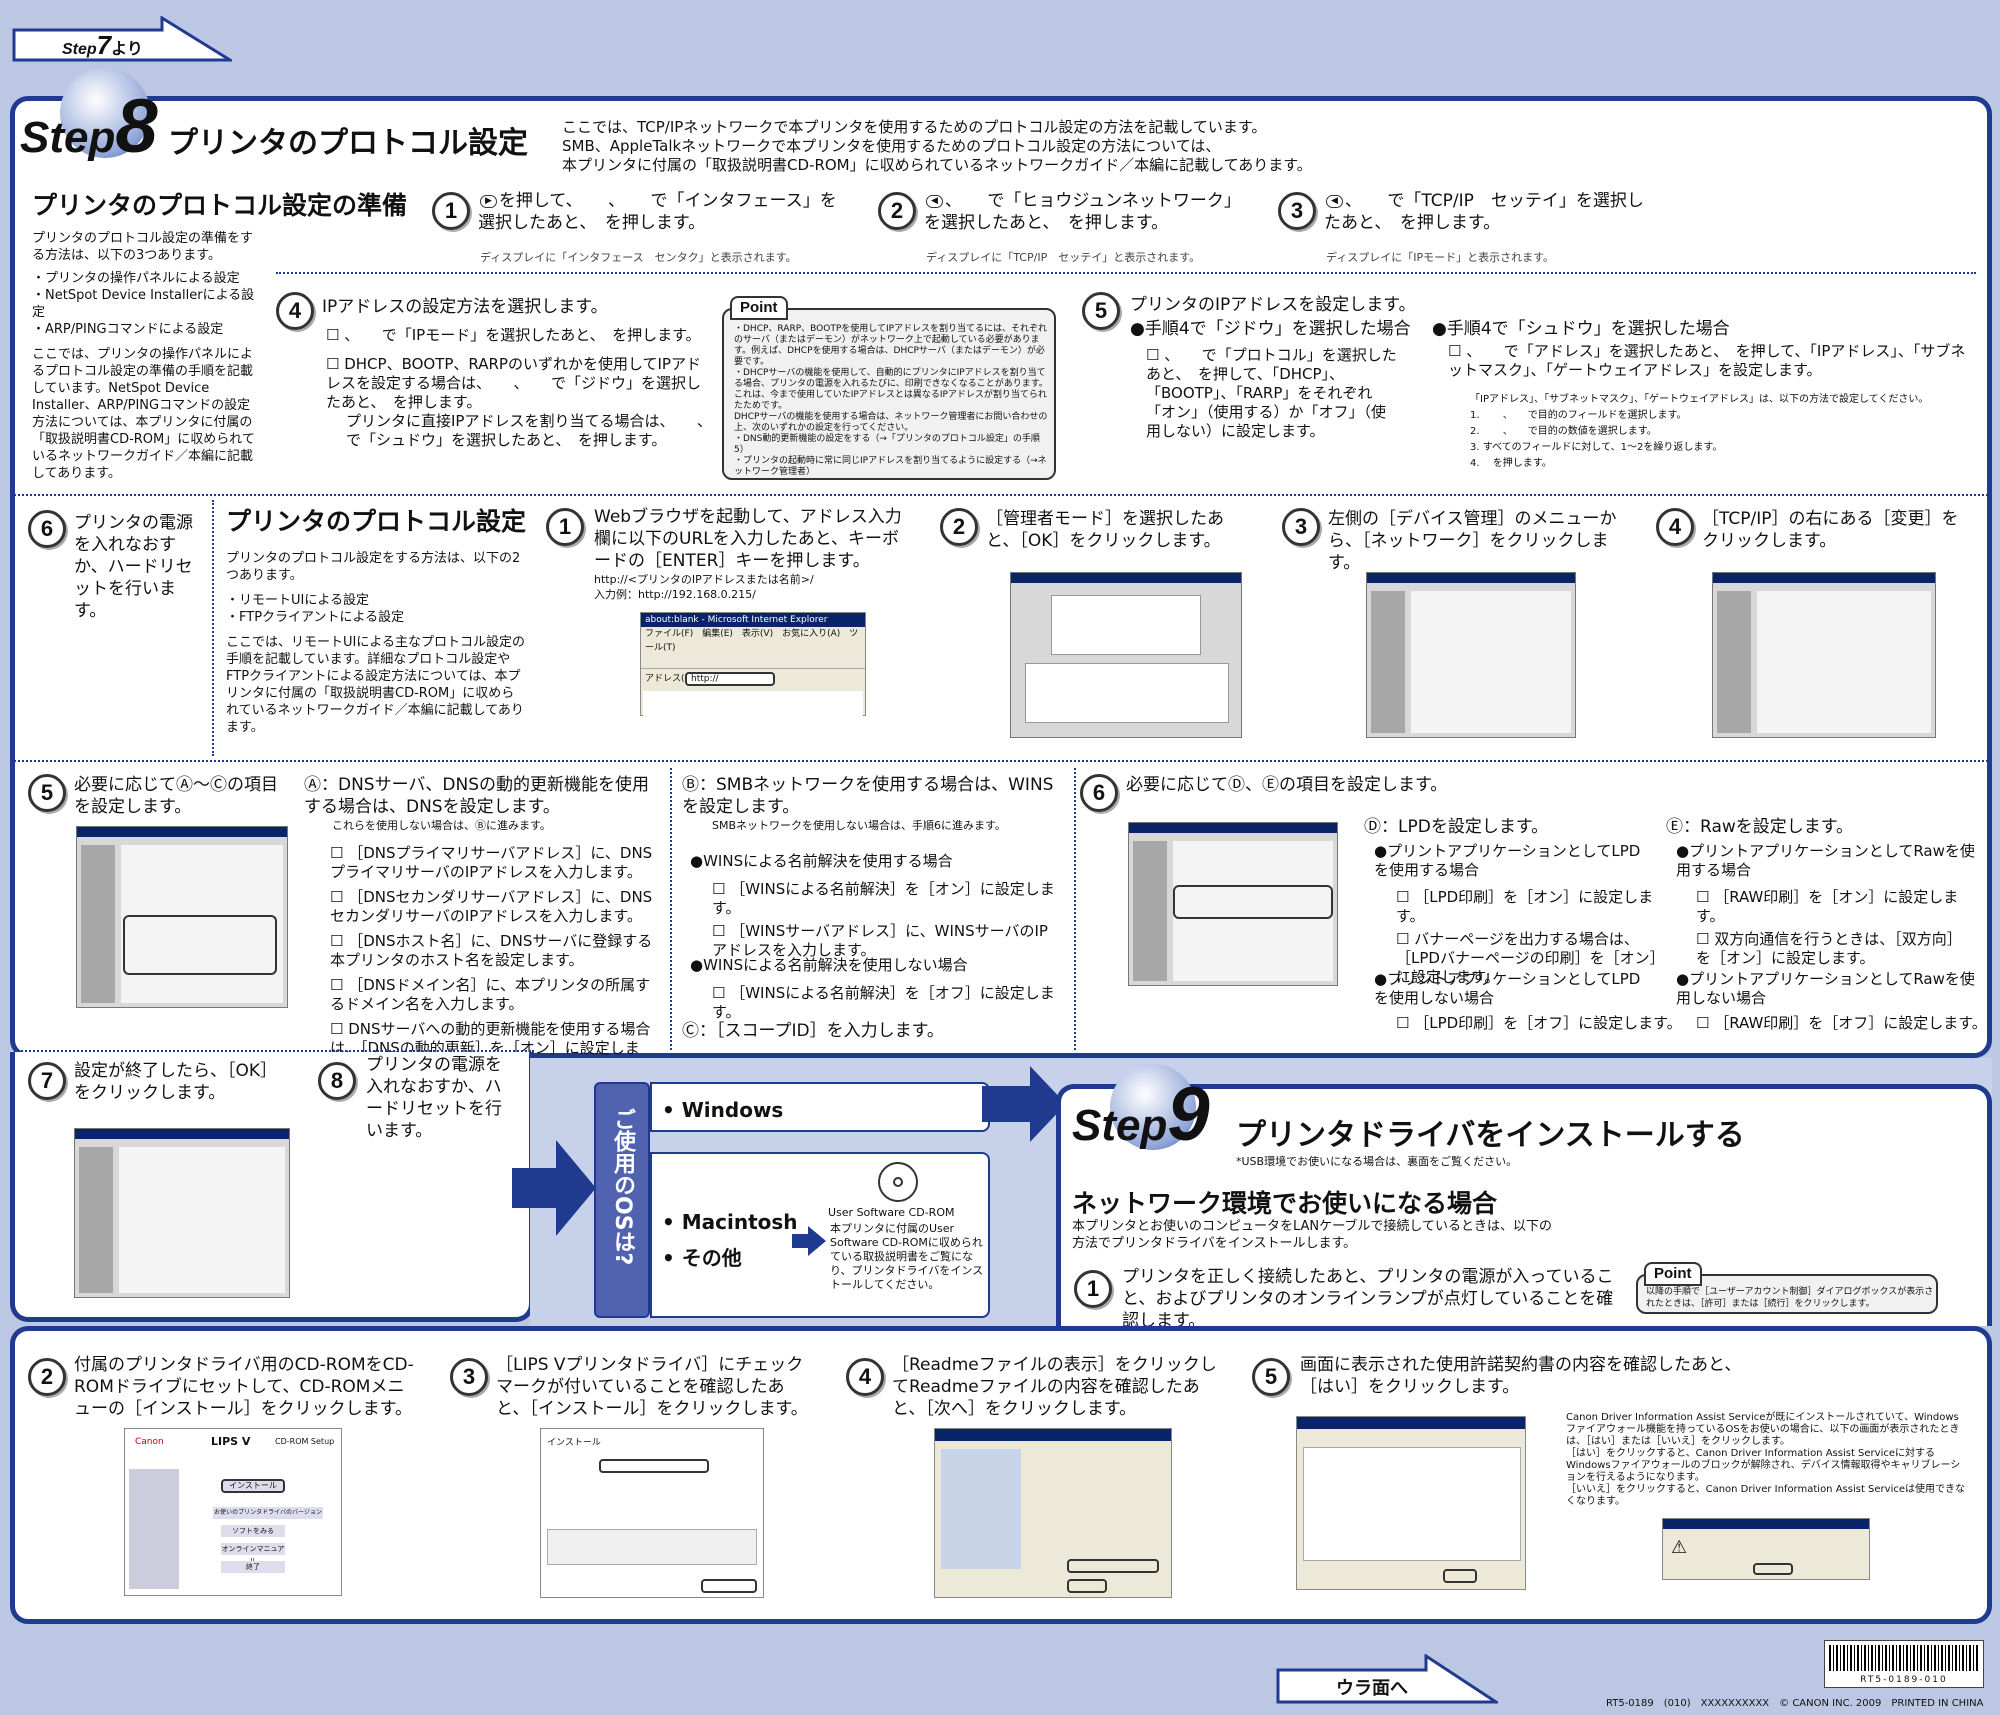 This screenshot has height=1715, width=2000. I want to click on cd-rom-icon, so click(898, 1182).